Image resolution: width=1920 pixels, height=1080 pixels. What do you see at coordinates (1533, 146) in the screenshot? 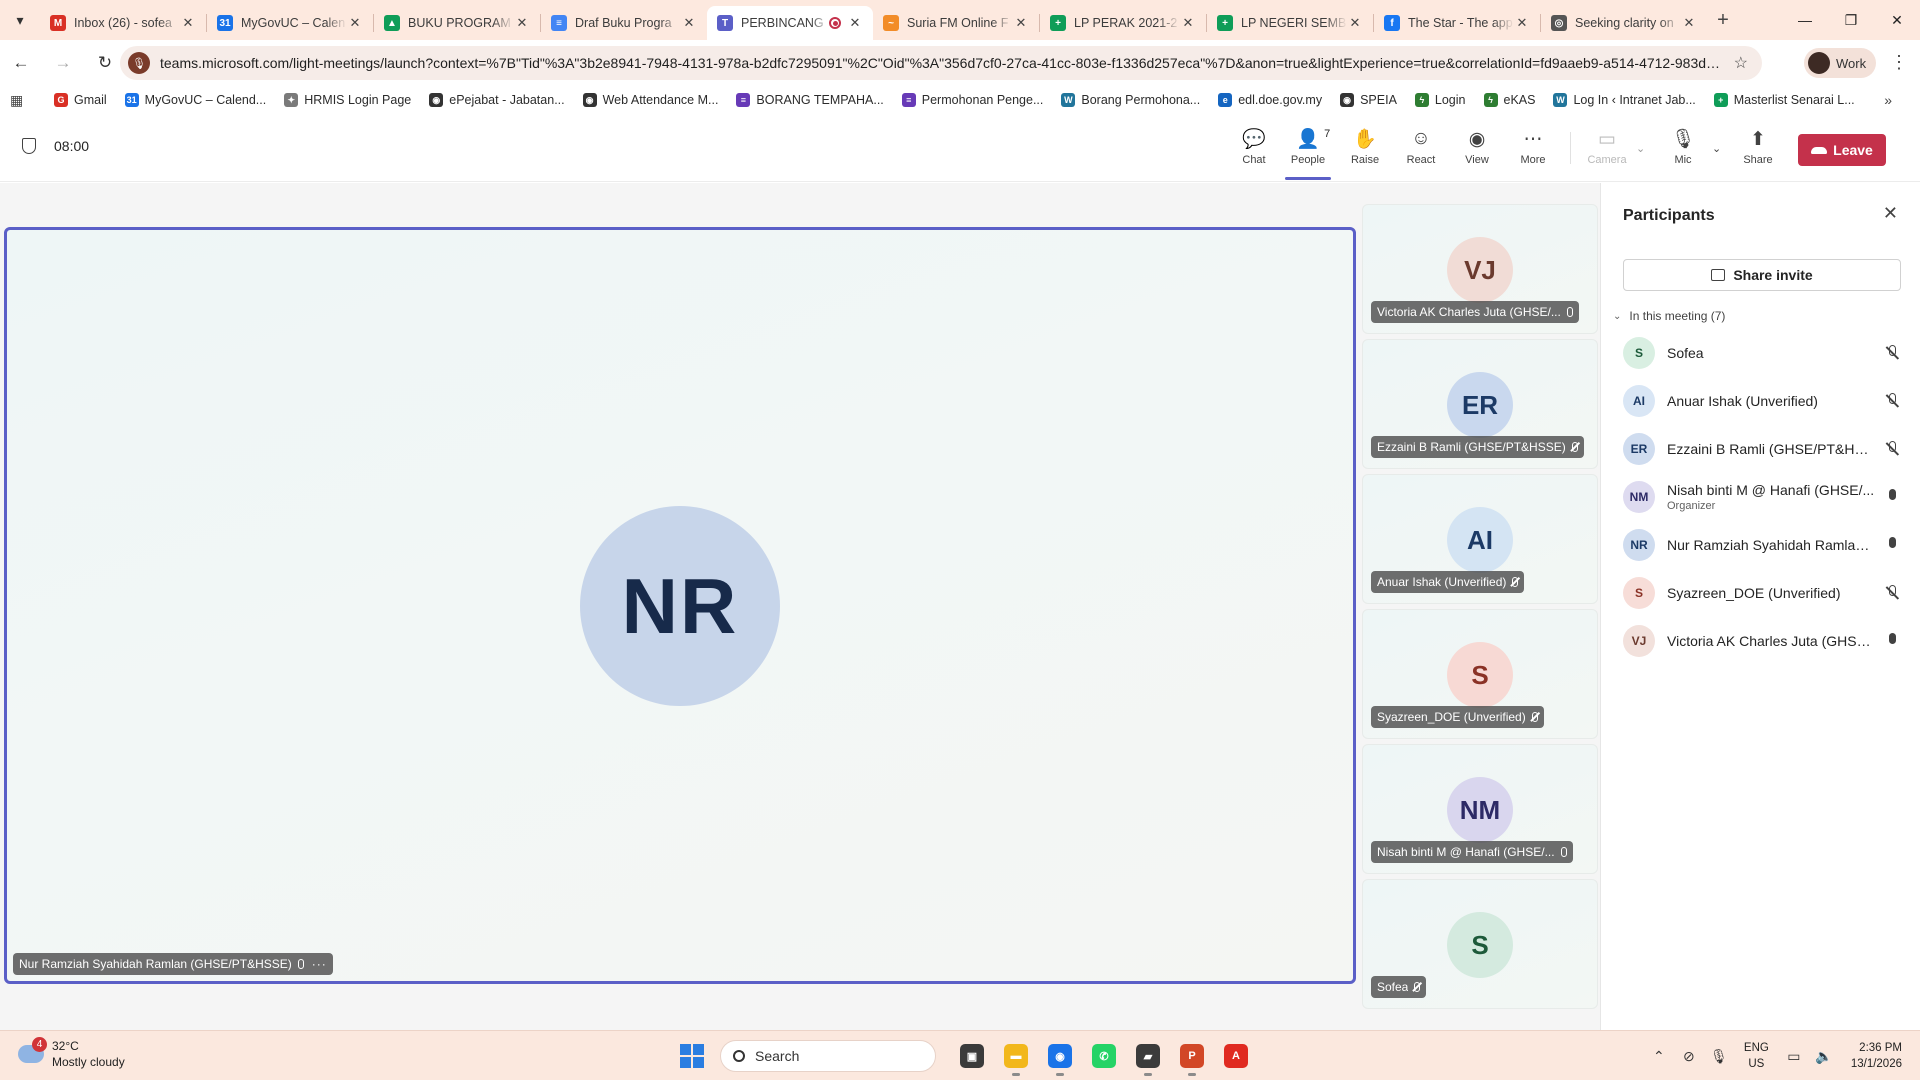
I see `more-button: ⋯ More` at bounding box center [1533, 146].